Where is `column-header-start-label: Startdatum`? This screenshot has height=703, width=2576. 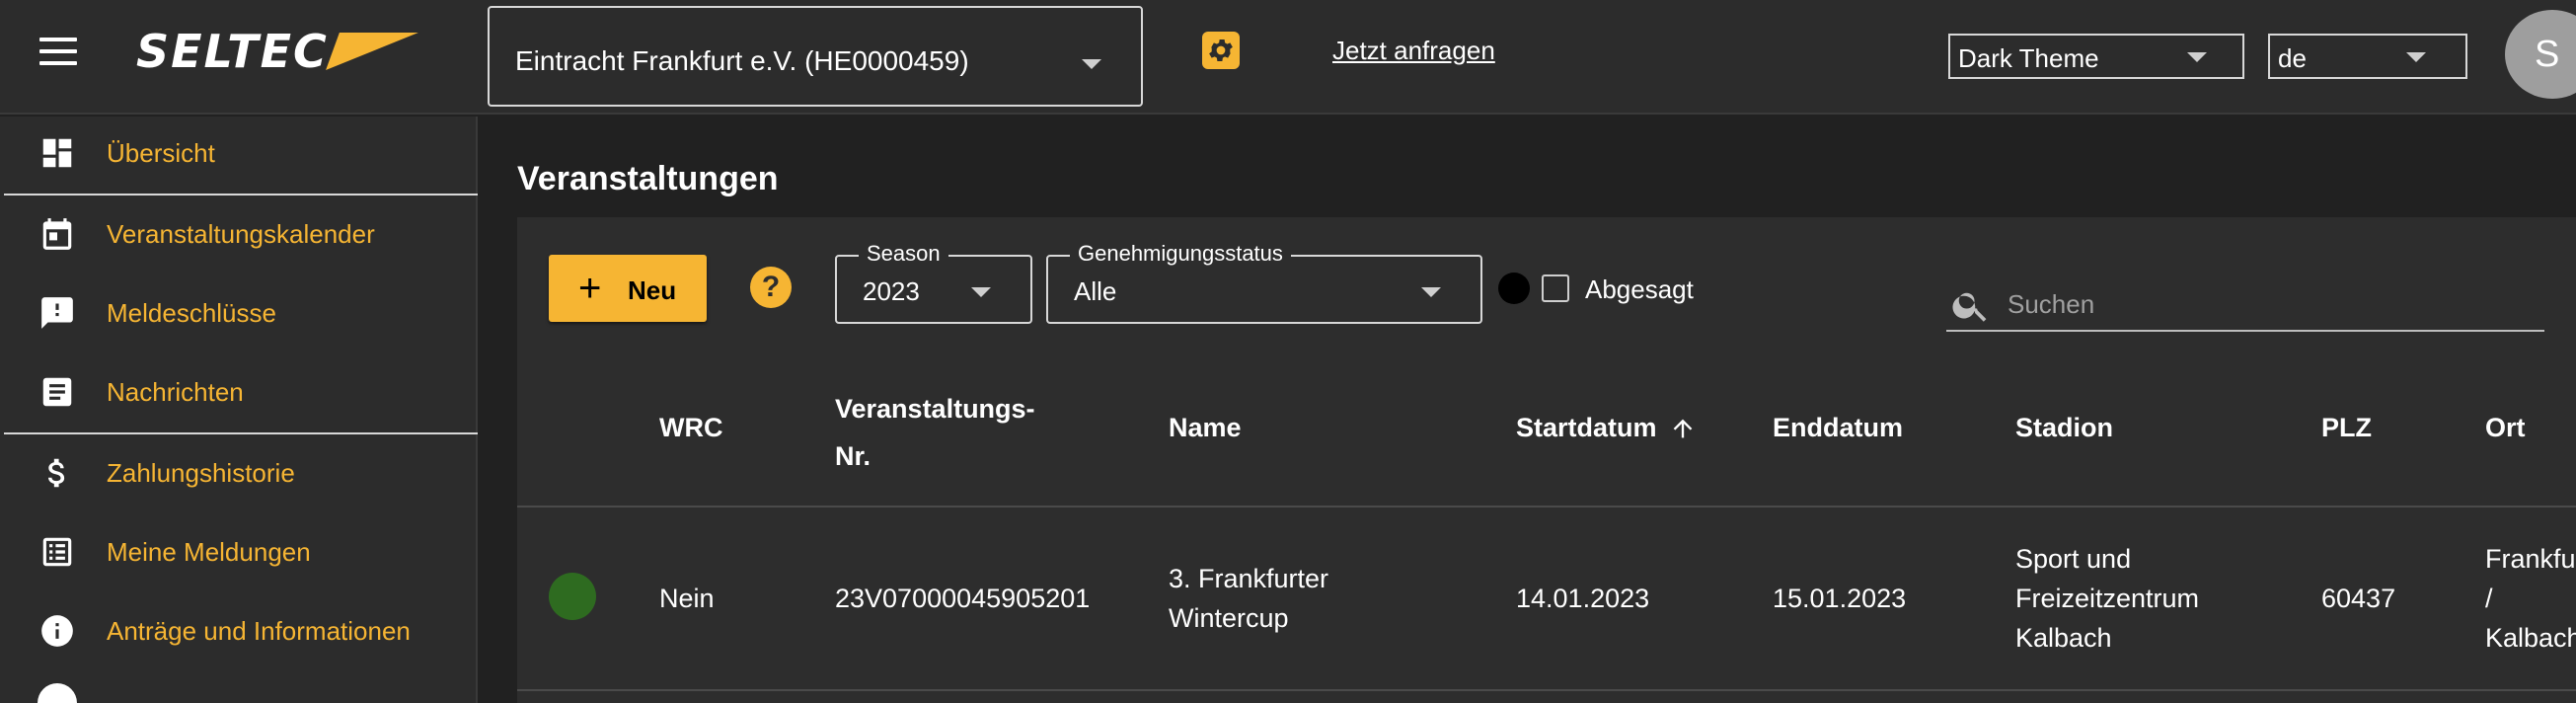
column-header-start-label: Startdatum is located at coordinates (1586, 427).